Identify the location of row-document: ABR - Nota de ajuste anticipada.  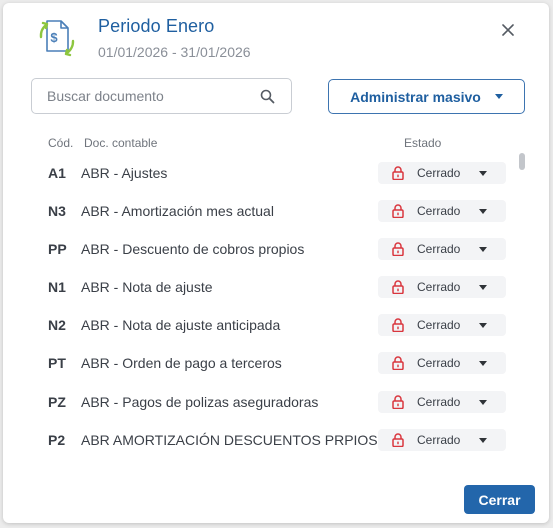
(181, 325).